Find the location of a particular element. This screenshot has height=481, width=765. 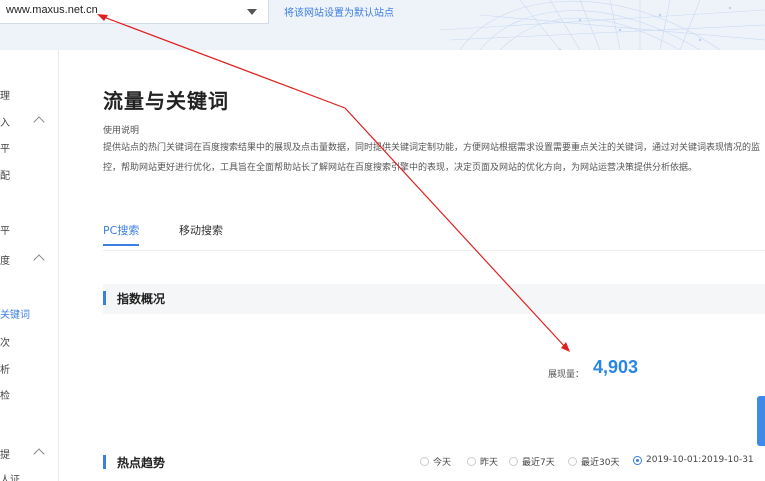

radio-selected-icon is located at coordinates (637, 460).